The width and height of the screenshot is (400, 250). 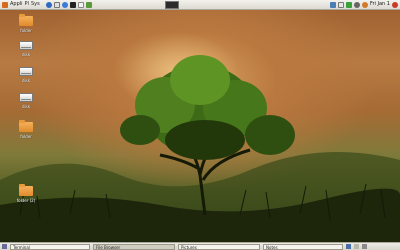 What do you see at coordinates (64, 4) in the screenshot?
I see `help-launcher-icon` at bounding box center [64, 4].